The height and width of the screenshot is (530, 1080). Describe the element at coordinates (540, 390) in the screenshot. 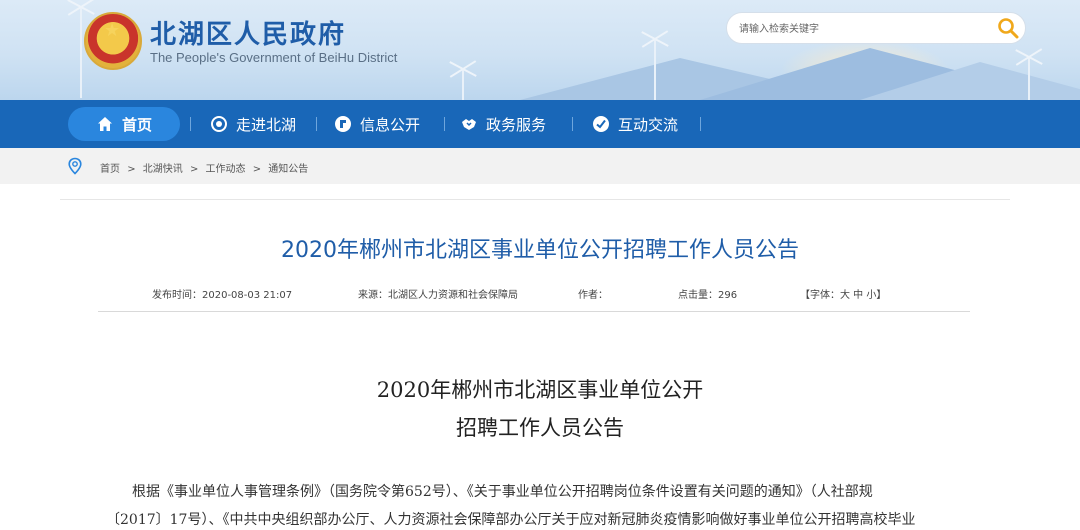

I see `body-title-line: 2020年郴州市北湖区事业单位公开` at that location.